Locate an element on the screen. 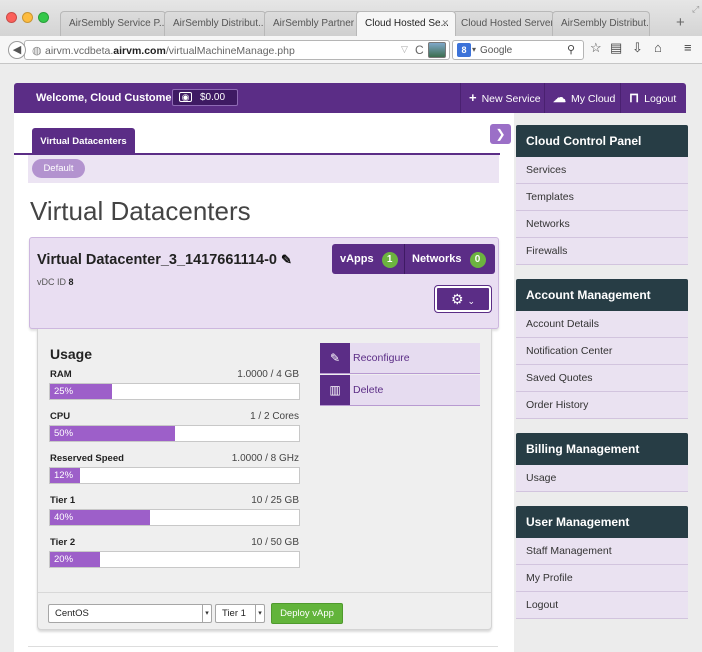  nav-label: My Cloud is located at coordinates (593, 99).